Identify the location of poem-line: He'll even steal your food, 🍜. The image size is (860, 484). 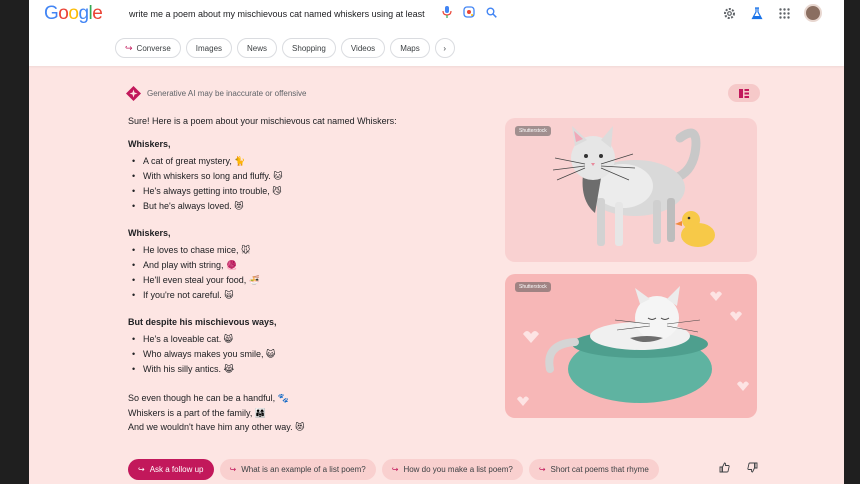
(308, 280).